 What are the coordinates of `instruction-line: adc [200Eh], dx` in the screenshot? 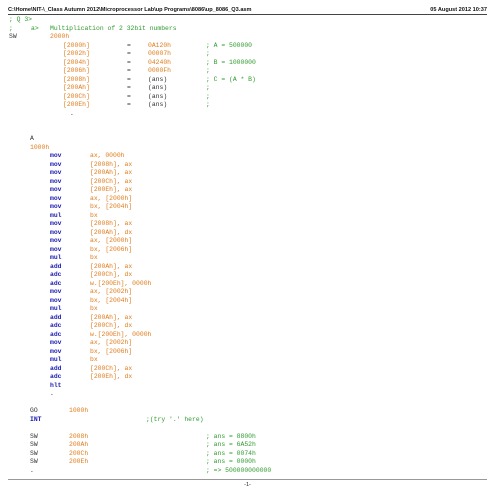 It's located at (247, 377).